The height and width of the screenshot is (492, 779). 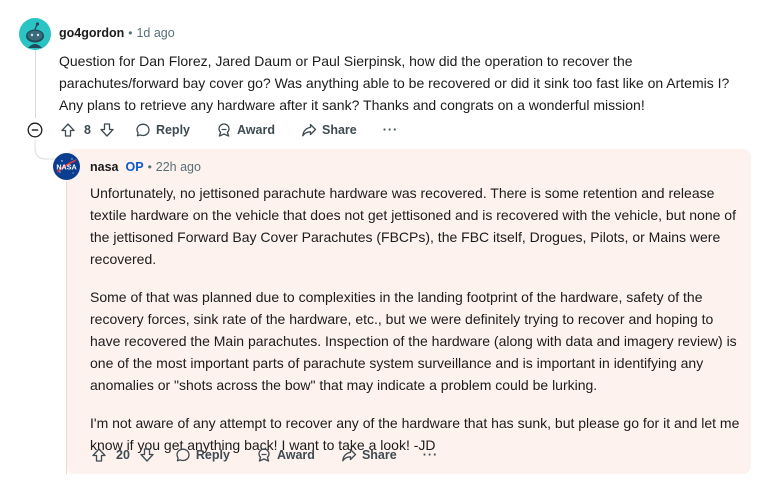 I want to click on comment-actions: 8 Reply Award Share ···, so click(x=229, y=130).